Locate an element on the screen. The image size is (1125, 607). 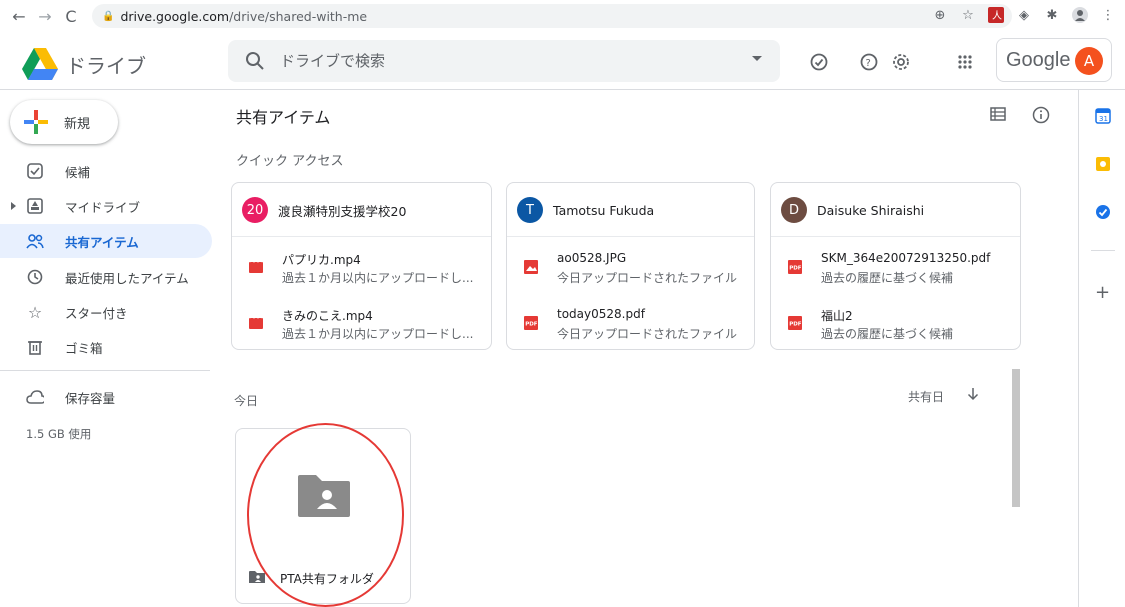
file-row: ao0528.JPG 今日アップロードされたファイル is located at coordinates (634, 269).